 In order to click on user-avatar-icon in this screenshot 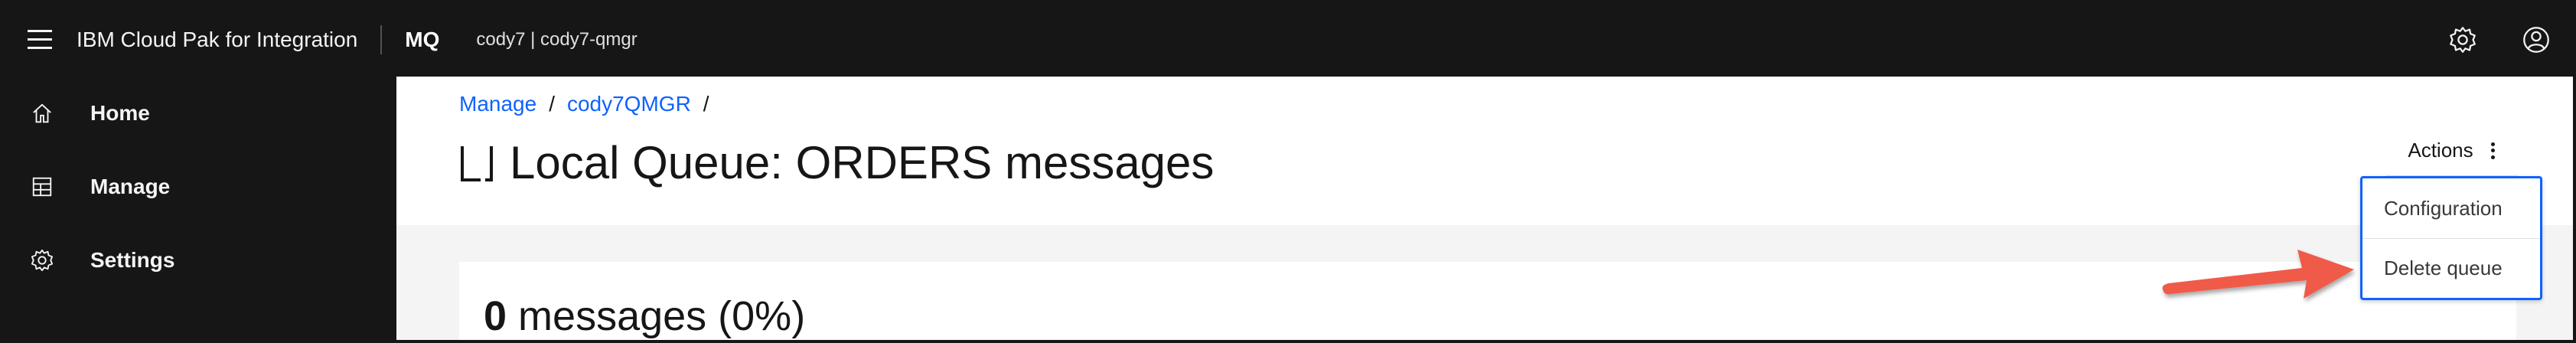, I will do `click(2536, 40)`.